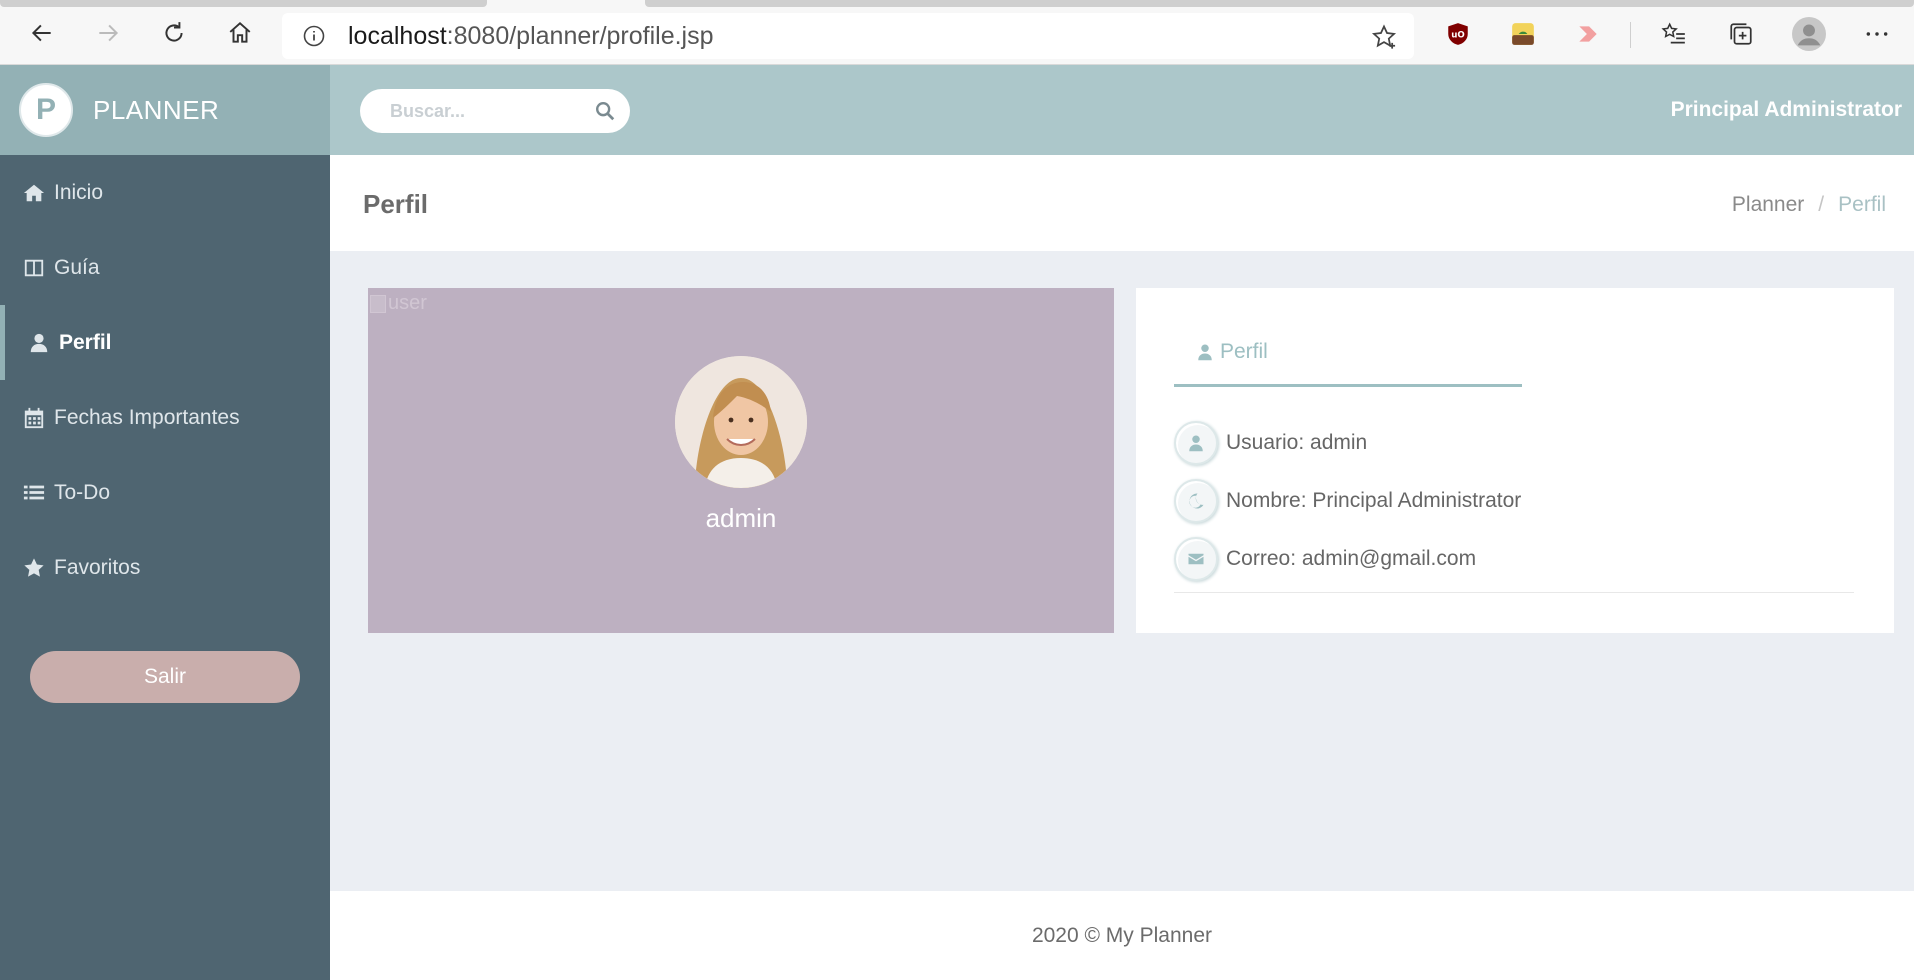 The height and width of the screenshot is (980, 1914). Describe the element at coordinates (1514, 559) in the screenshot. I see `info-row-correo: Correo: admin@gmail.com` at that location.